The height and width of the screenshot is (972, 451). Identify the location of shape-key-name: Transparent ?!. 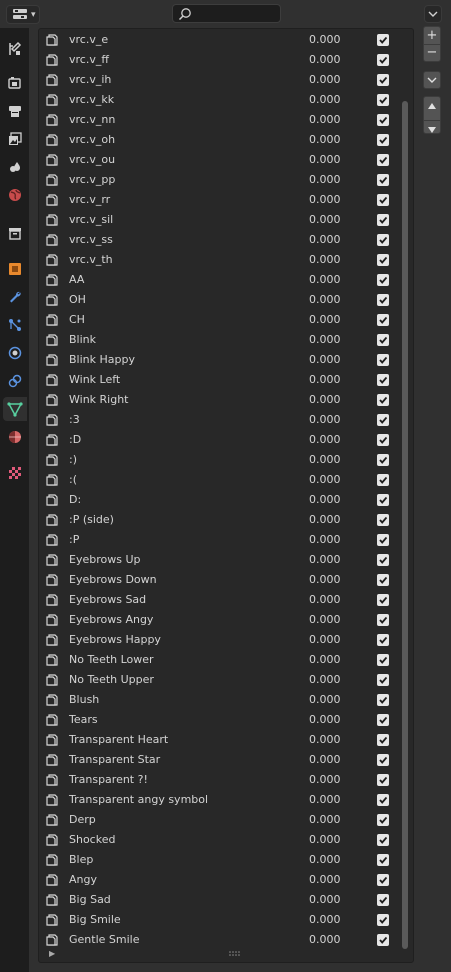
(108, 779).